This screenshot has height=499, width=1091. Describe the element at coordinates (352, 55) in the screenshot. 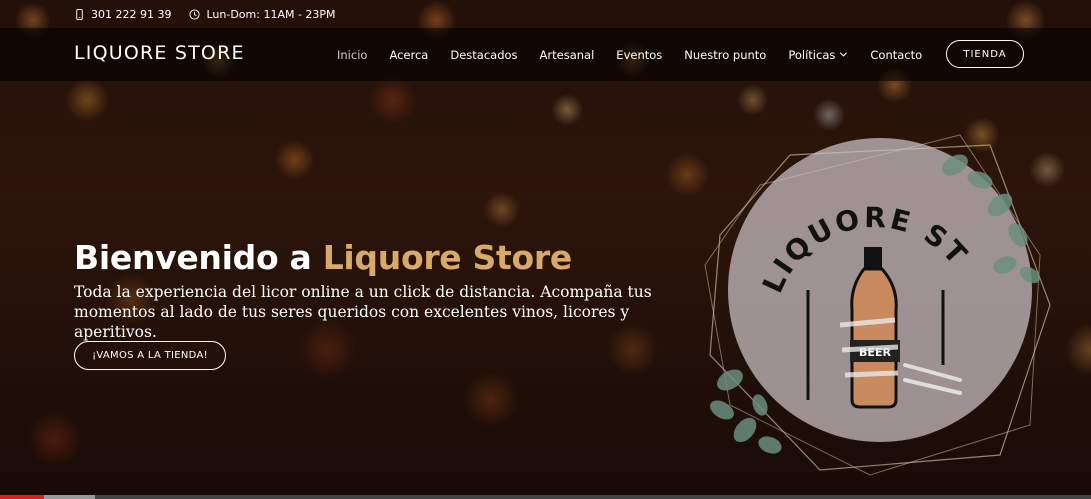

I see `nav-item-inicio: Inicio` at that location.